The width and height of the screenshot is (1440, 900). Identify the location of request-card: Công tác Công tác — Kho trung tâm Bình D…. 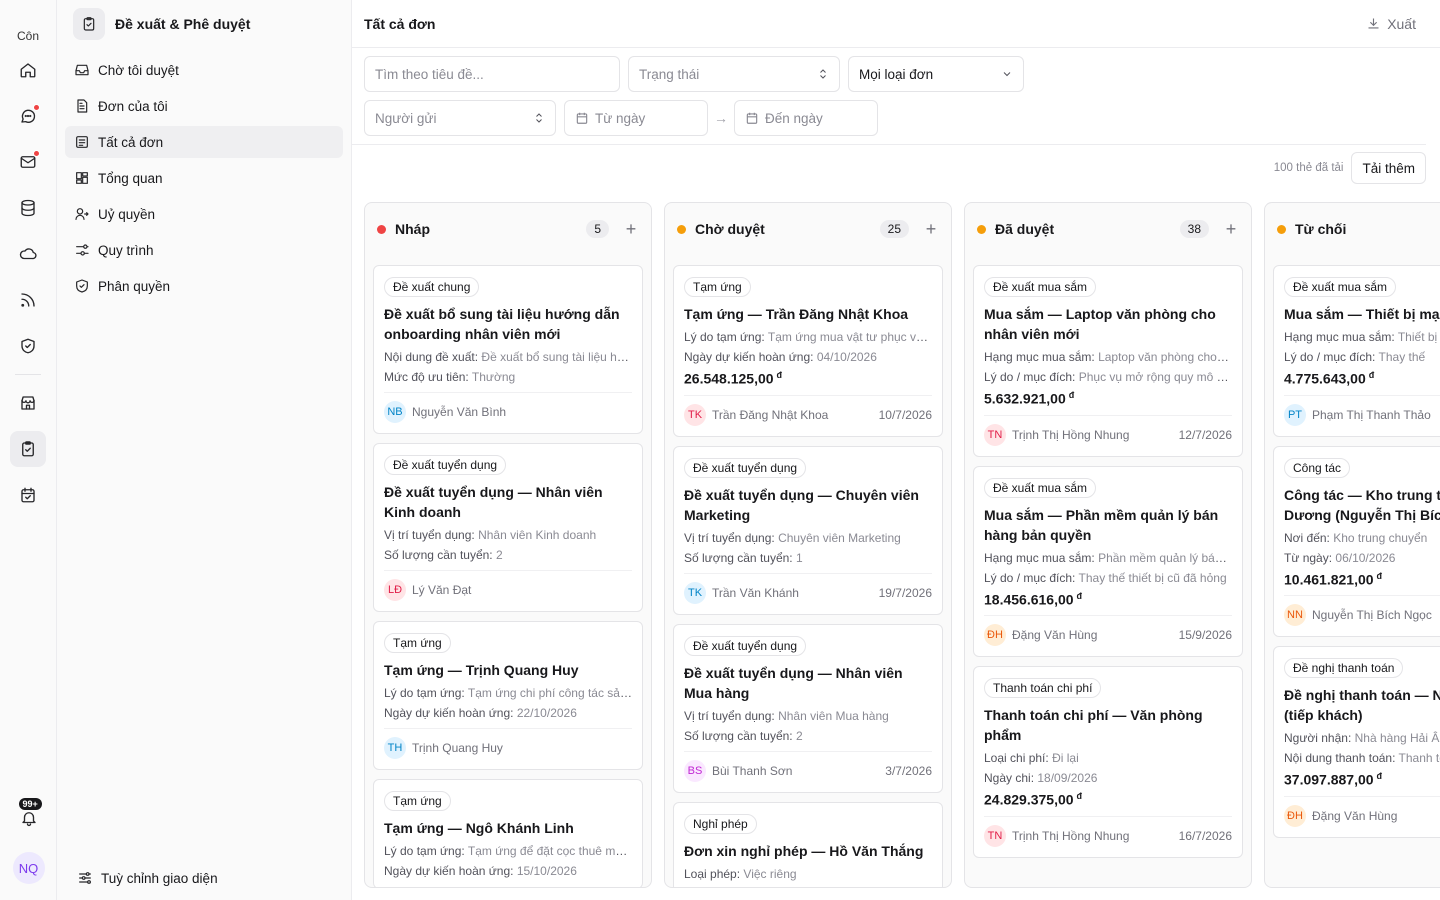
(1356, 541).